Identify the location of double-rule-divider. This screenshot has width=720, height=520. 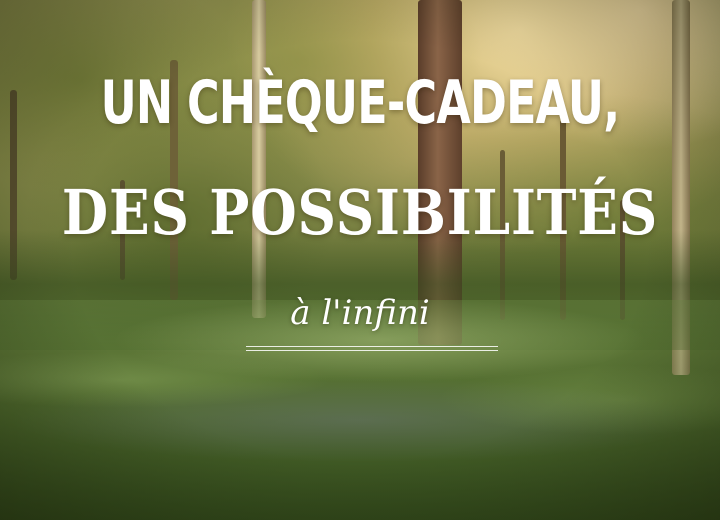
(372, 348).